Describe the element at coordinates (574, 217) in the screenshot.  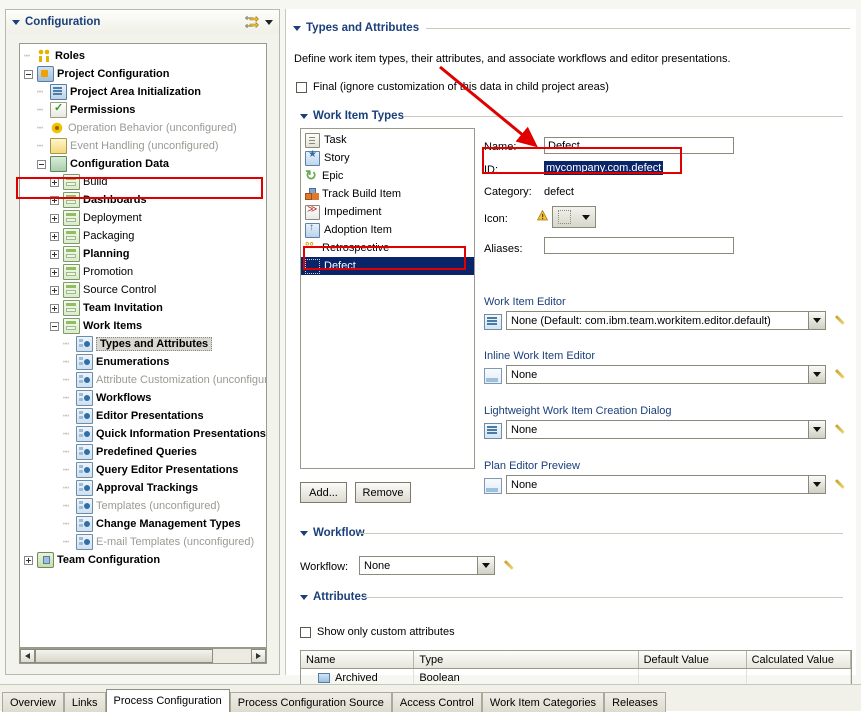
I see `icon-picker-button` at that location.